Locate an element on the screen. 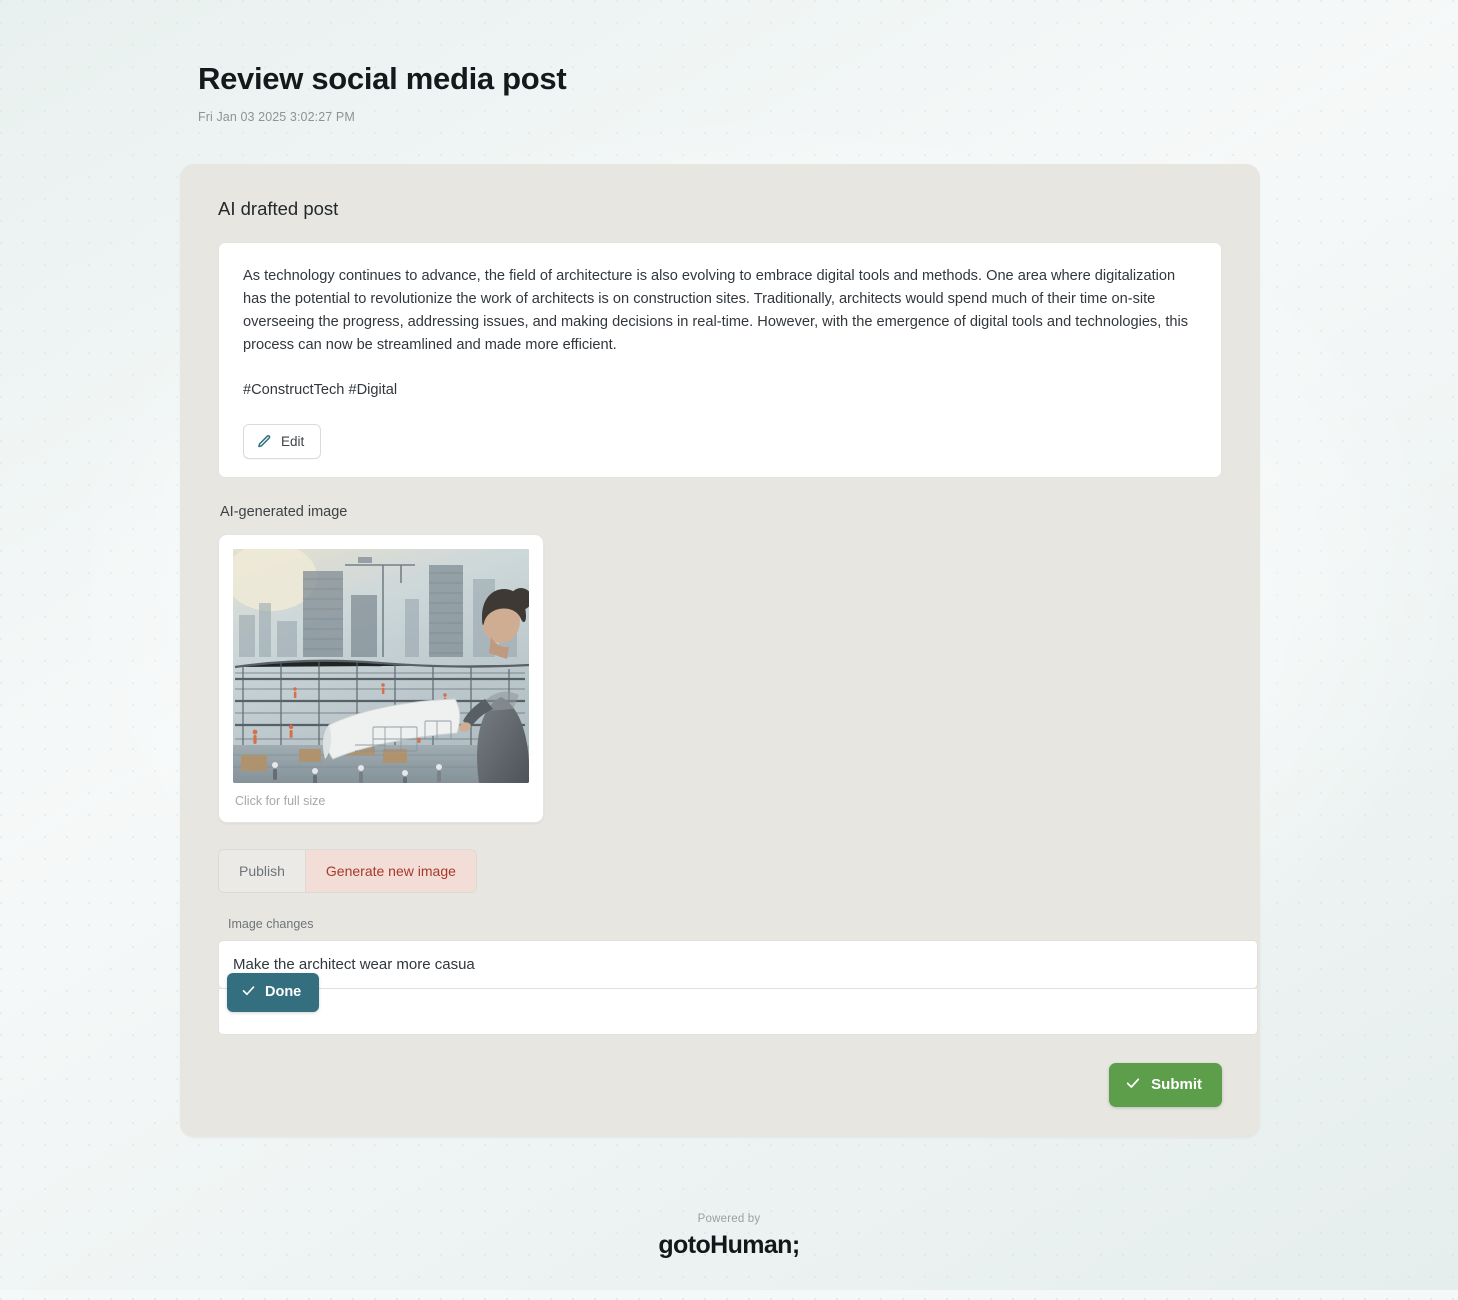 Image resolution: width=1458 pixels, height=1300 pixels. edit-button-label: Edit is located at coordinates (293, 441).